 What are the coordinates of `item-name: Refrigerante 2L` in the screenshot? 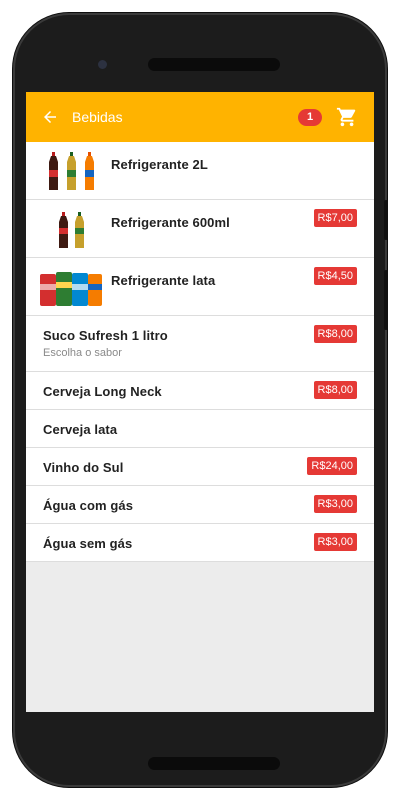 It's located at (159, 164).